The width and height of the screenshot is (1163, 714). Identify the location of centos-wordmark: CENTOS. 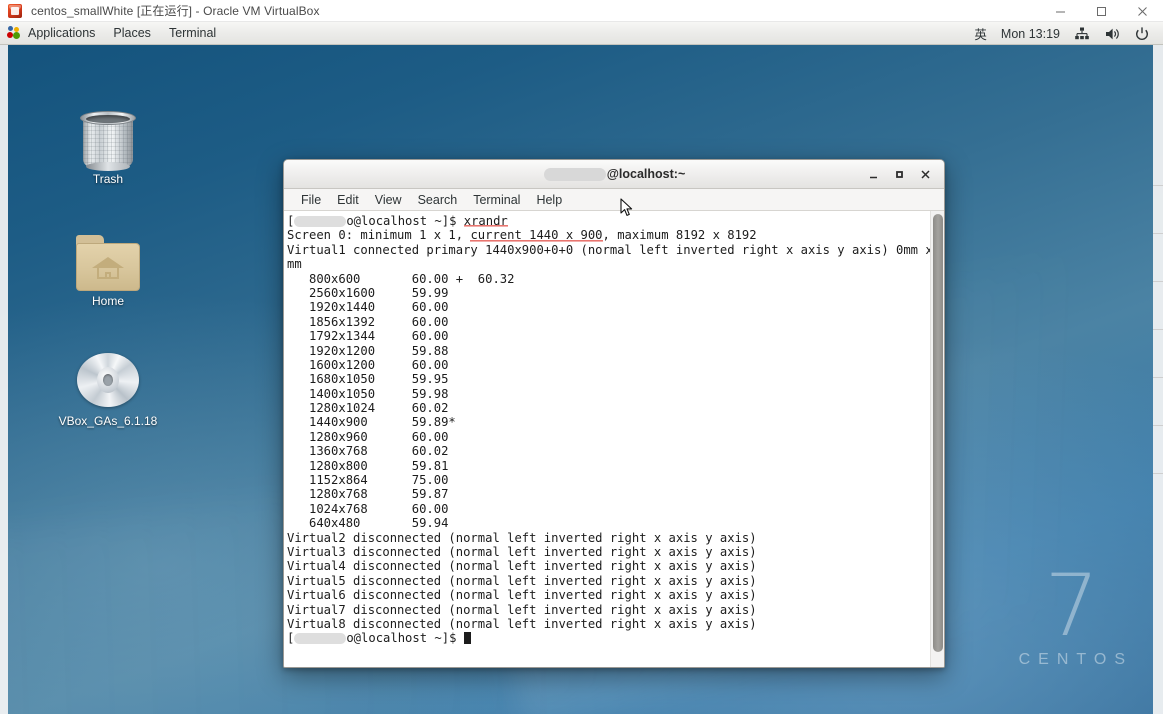
(1075, 659).